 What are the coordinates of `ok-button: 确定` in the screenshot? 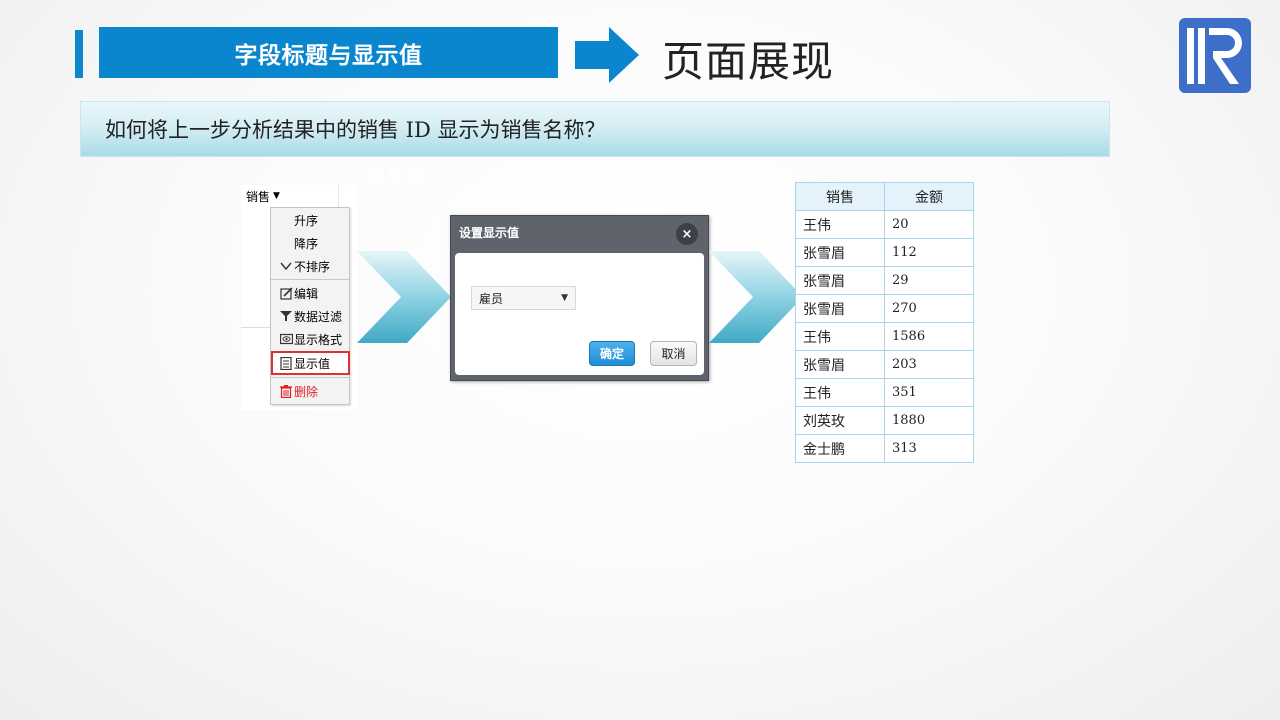 It's located at (612, 353).